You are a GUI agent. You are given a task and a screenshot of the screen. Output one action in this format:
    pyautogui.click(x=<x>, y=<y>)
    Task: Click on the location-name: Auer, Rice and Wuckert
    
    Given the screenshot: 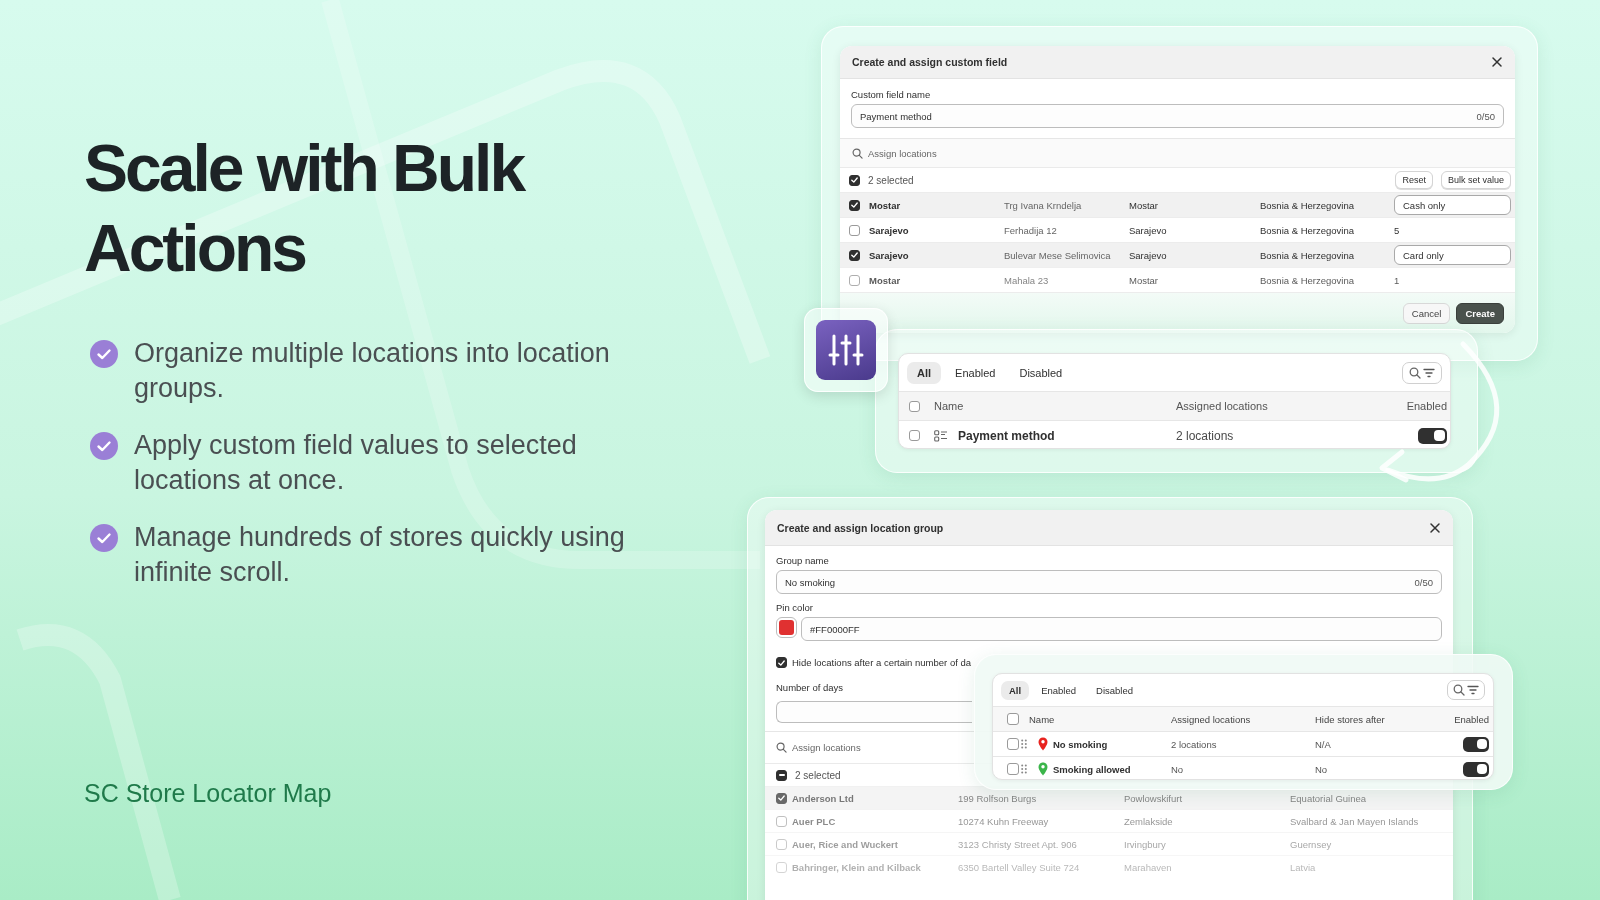 What is the action you would take?
    pyautogui.click(x=845, y=844)
    